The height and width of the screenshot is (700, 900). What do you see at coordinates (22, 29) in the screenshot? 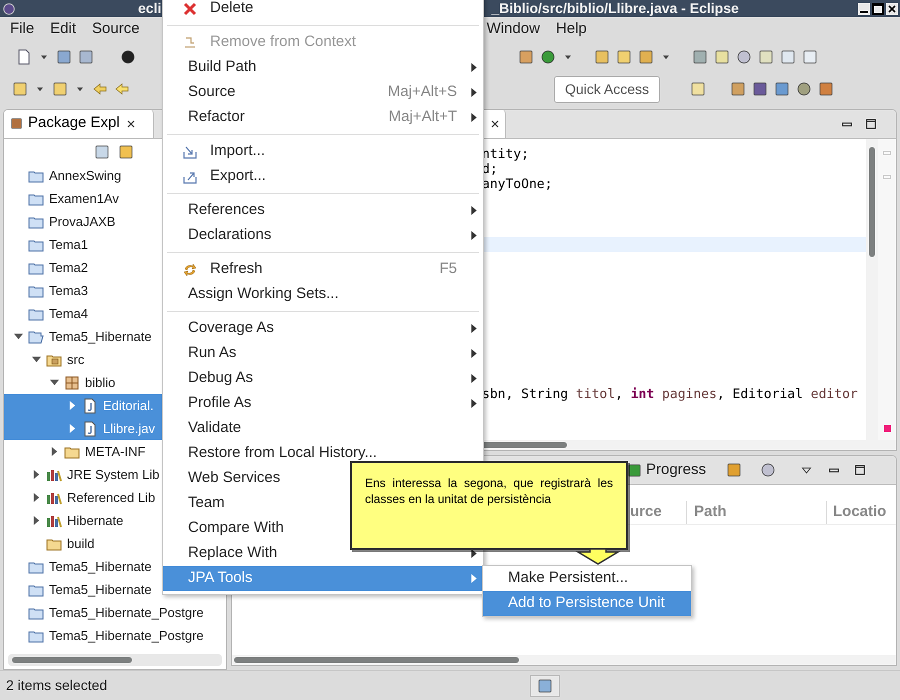
I see `menu-bar-item: File` at bounding box center [22, 29].